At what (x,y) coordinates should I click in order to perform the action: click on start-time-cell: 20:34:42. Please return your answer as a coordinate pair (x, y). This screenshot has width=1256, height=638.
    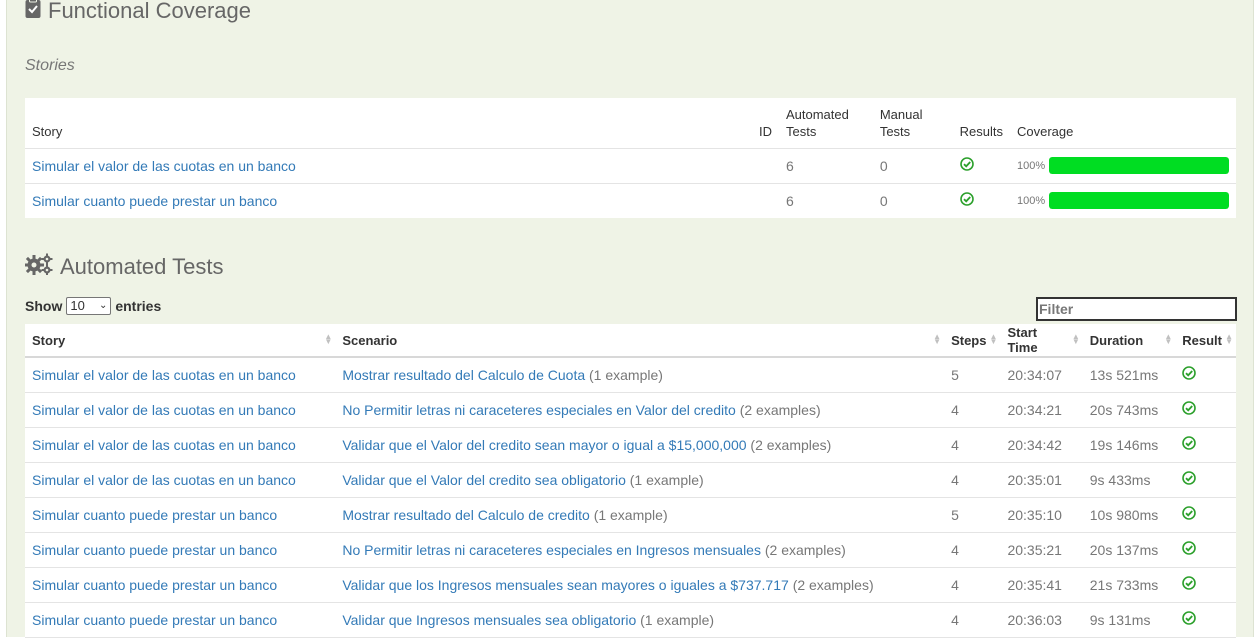
    Looking at the image, I should click on (1041, 445).